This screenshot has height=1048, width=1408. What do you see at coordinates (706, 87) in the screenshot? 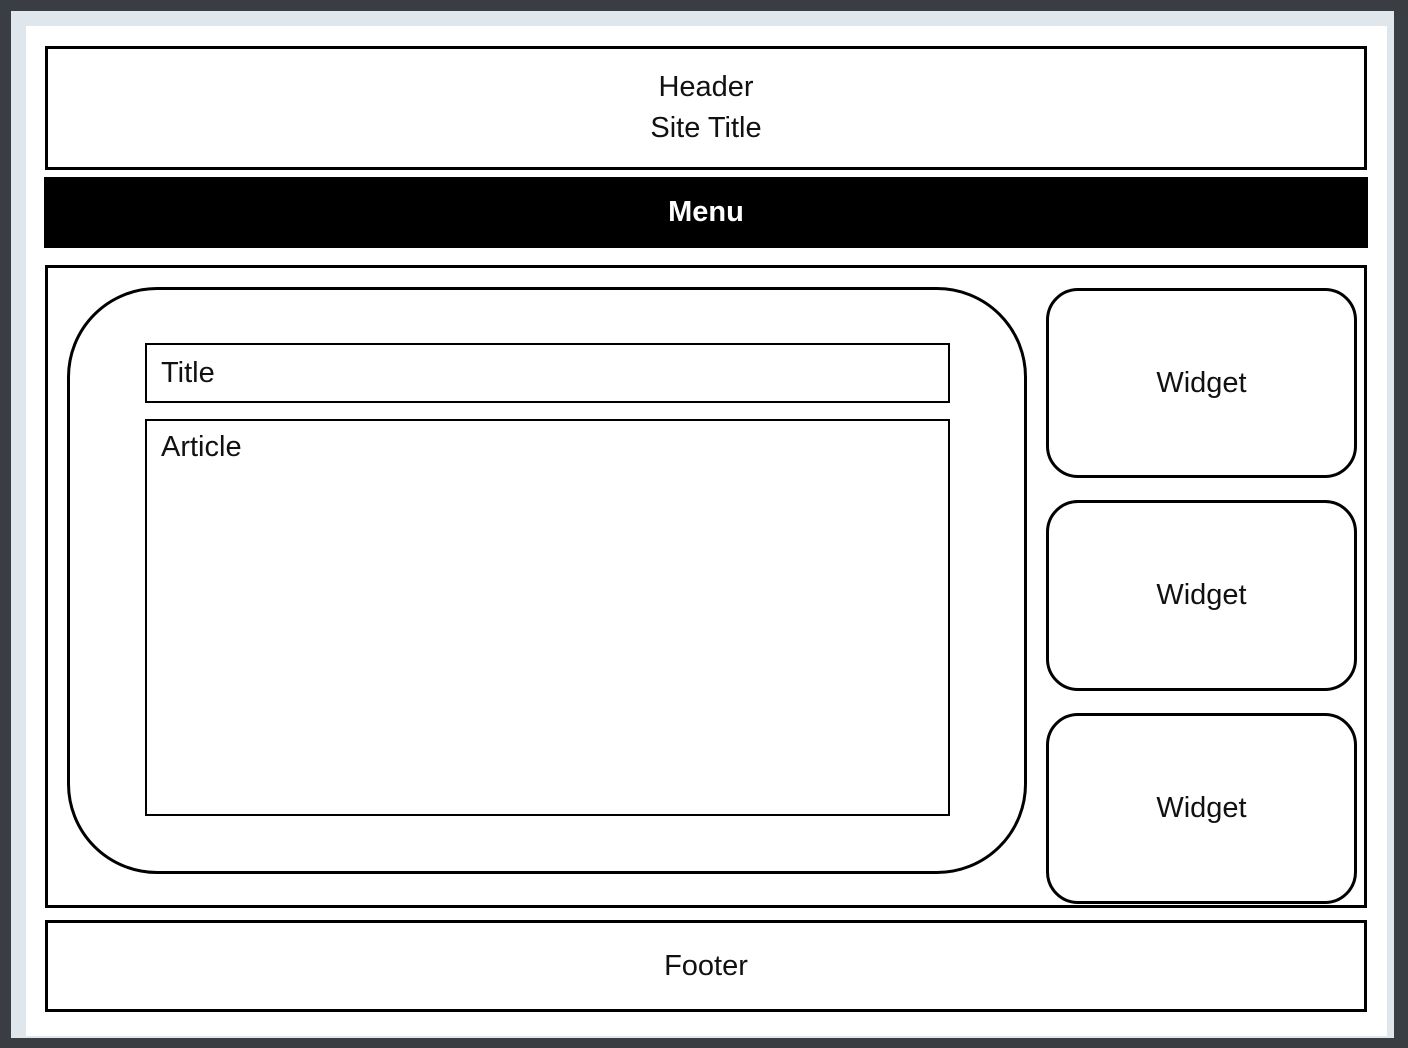
I see `header-label: Header` at bounding box center [706, 87].